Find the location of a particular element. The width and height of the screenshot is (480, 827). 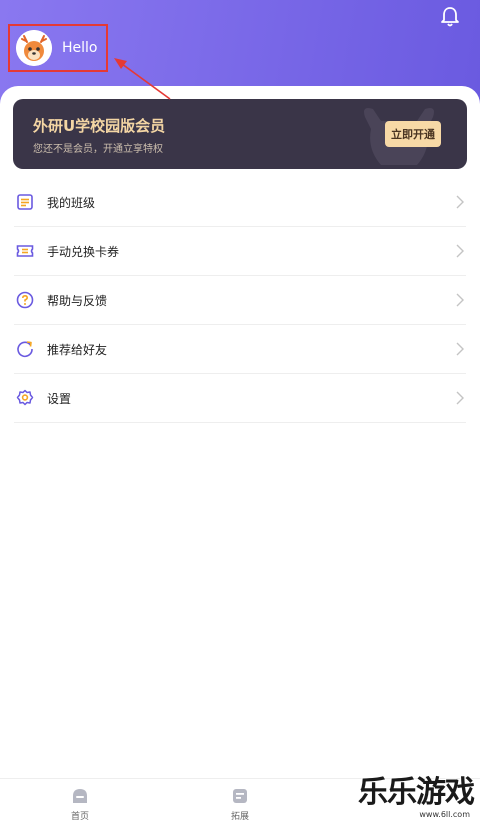

menu-item-label: 设置 is located at coordinates (59, 398).